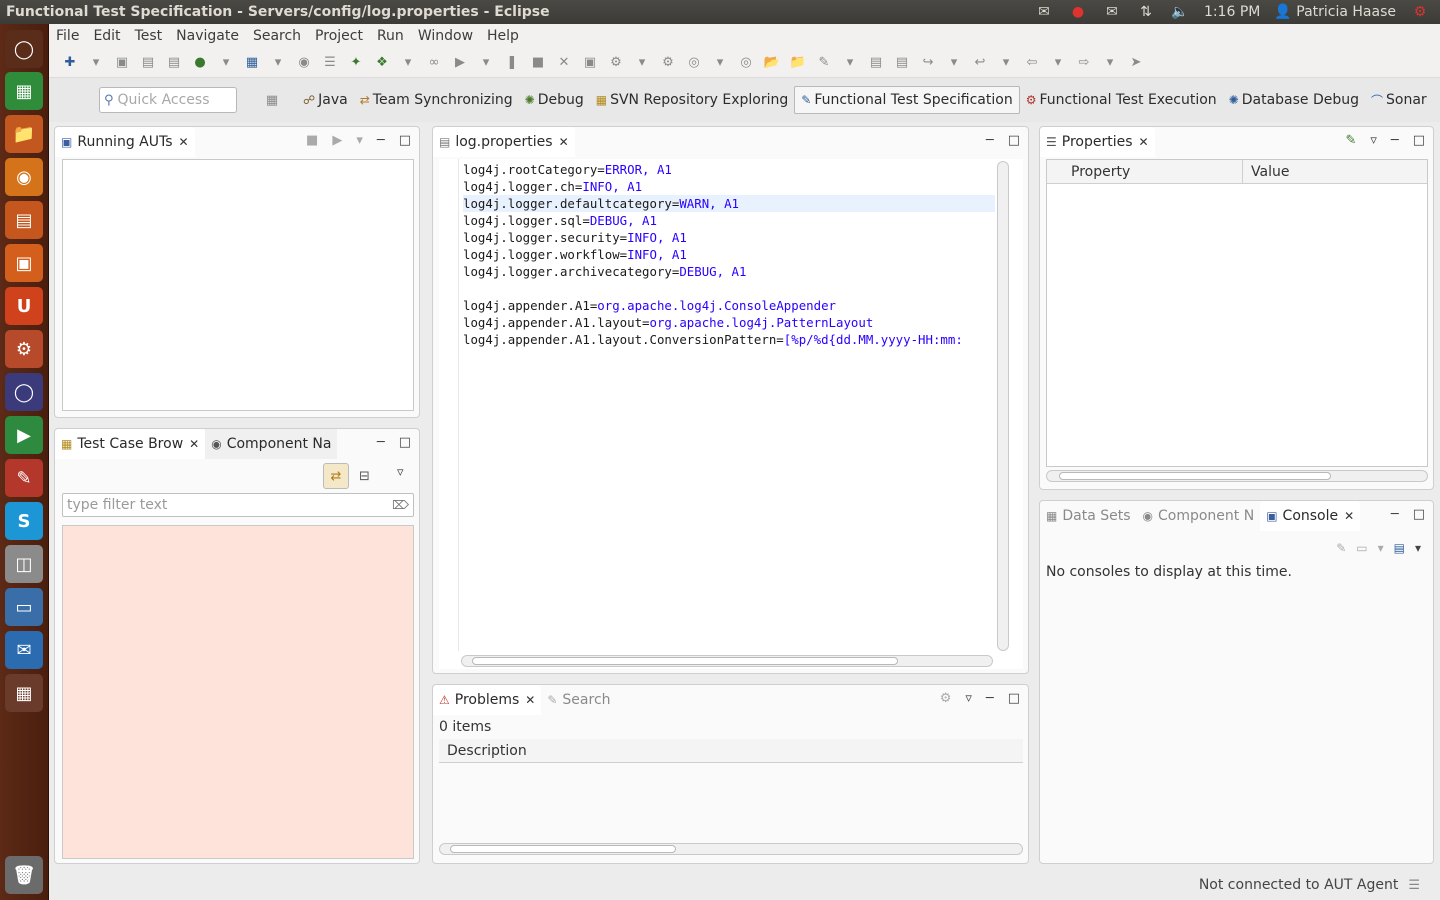 The image size is (1440, 900). I want to click on run-test-icon: ●, so click(200, 63).